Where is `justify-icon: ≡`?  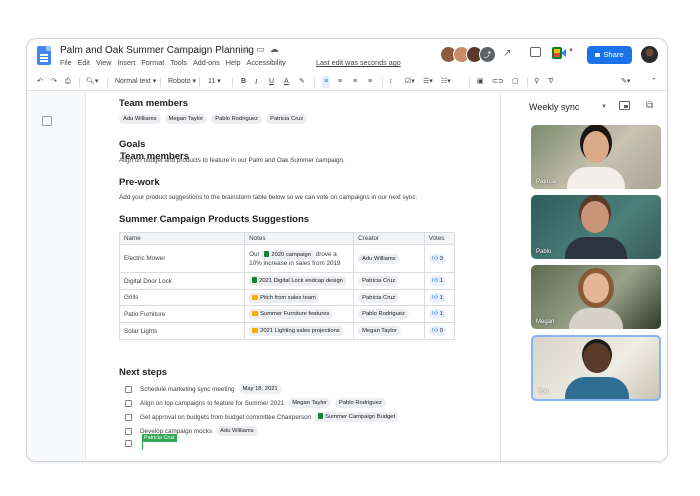
justify-icon: ≡ is located at coordinates (370, 82).